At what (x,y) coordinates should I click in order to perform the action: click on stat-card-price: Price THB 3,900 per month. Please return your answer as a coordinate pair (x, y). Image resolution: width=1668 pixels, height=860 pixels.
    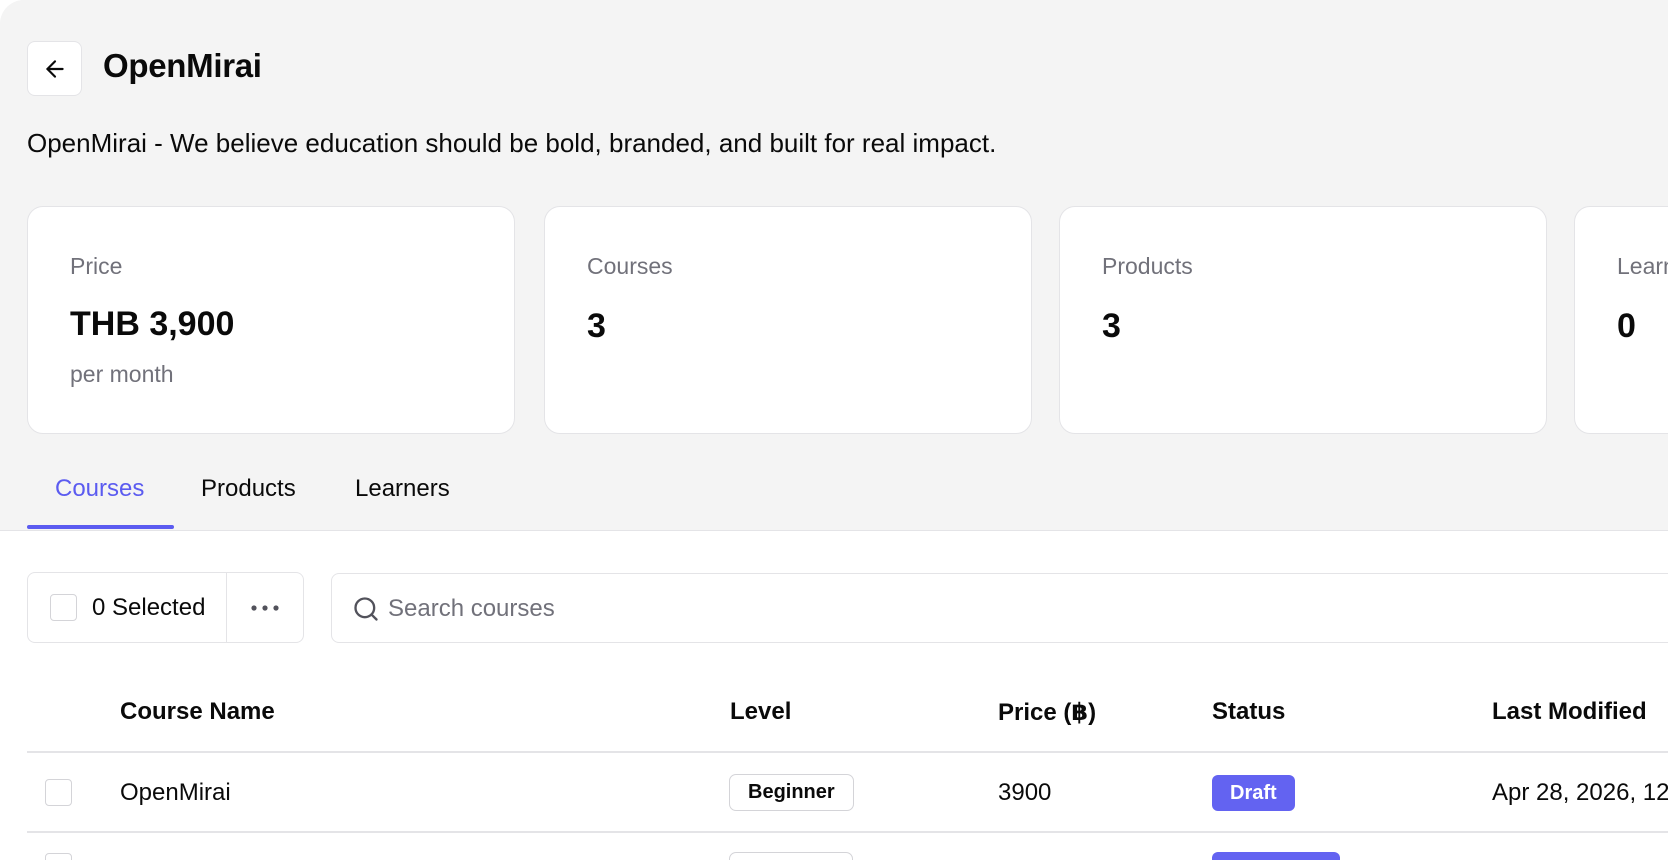
    Looking at the image, I should click on (271, 320).